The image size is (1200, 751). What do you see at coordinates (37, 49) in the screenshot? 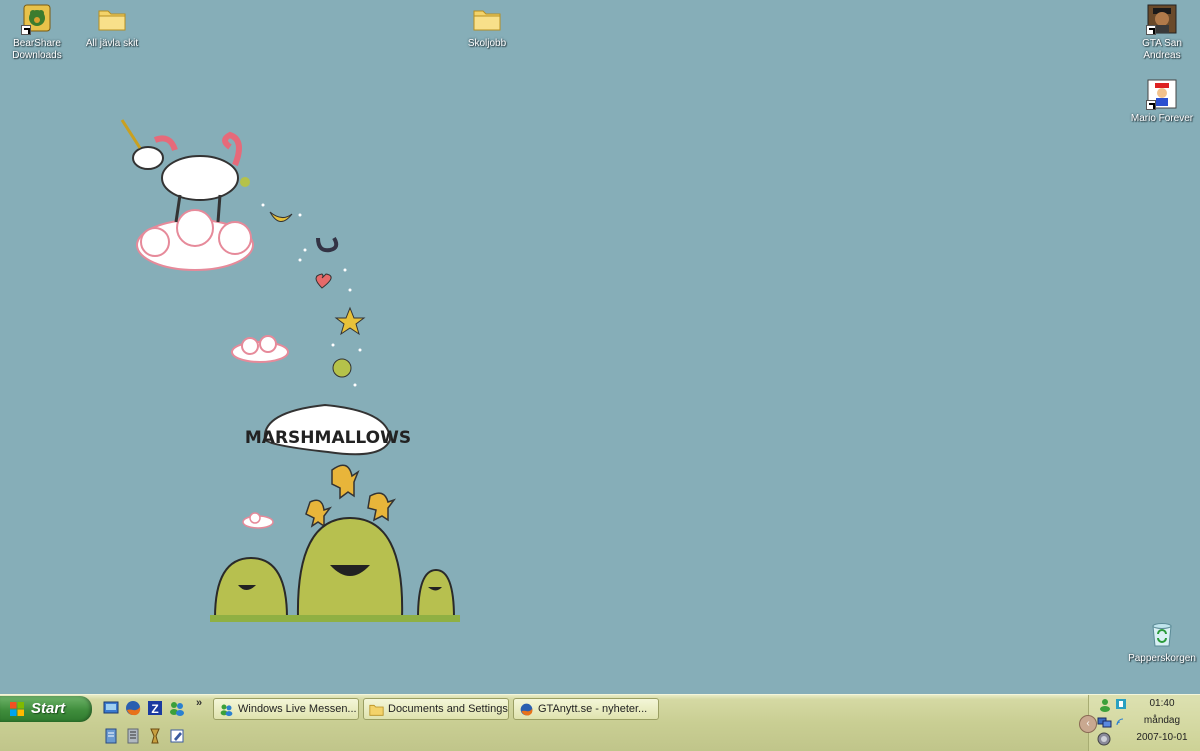
I see `desktop-icon-label: BearShare Downloads` at bounding box center [37, 49].